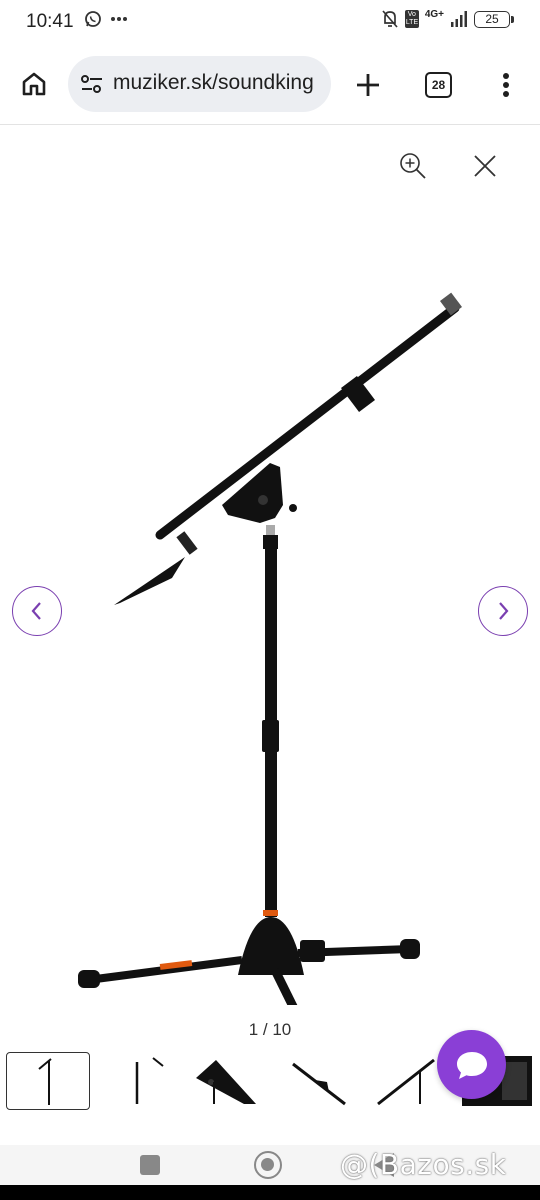 This screenshot has width=540, height=1200. I want to click on recents-icon, so click(150, 1165).